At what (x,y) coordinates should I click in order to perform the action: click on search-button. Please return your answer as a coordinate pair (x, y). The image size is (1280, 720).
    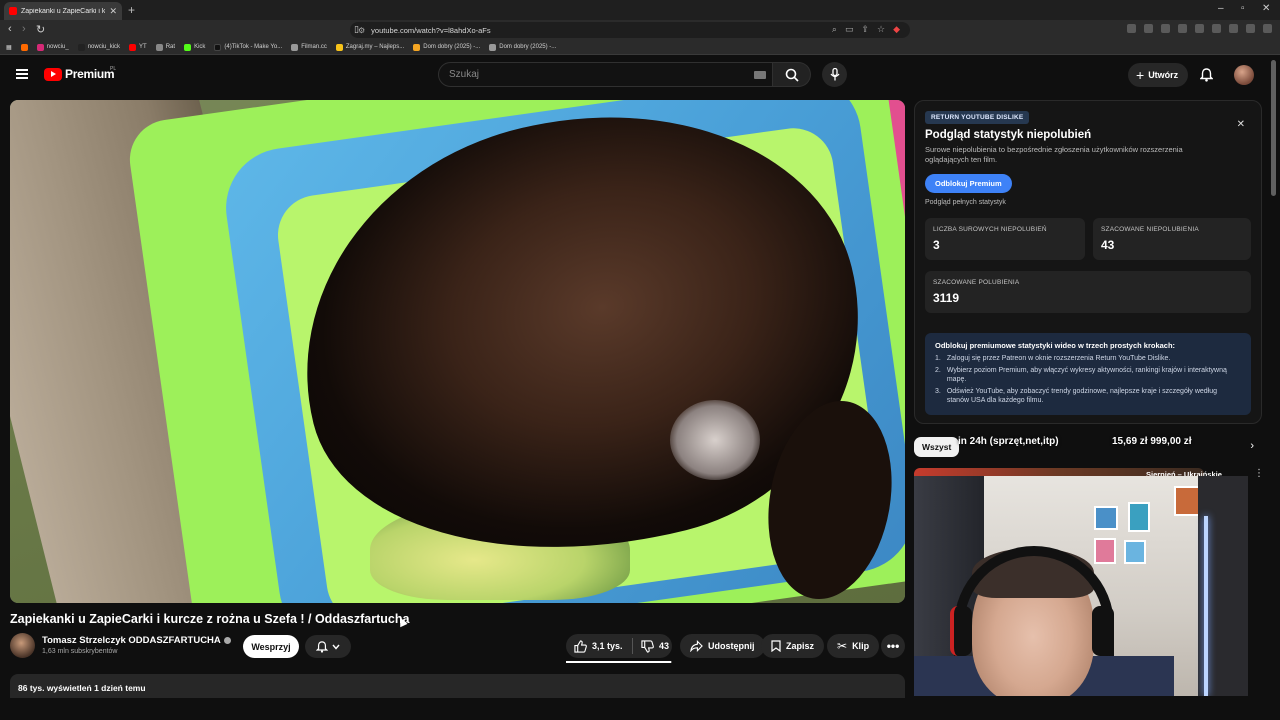
    Looking at the image, I should click on (792, 74).